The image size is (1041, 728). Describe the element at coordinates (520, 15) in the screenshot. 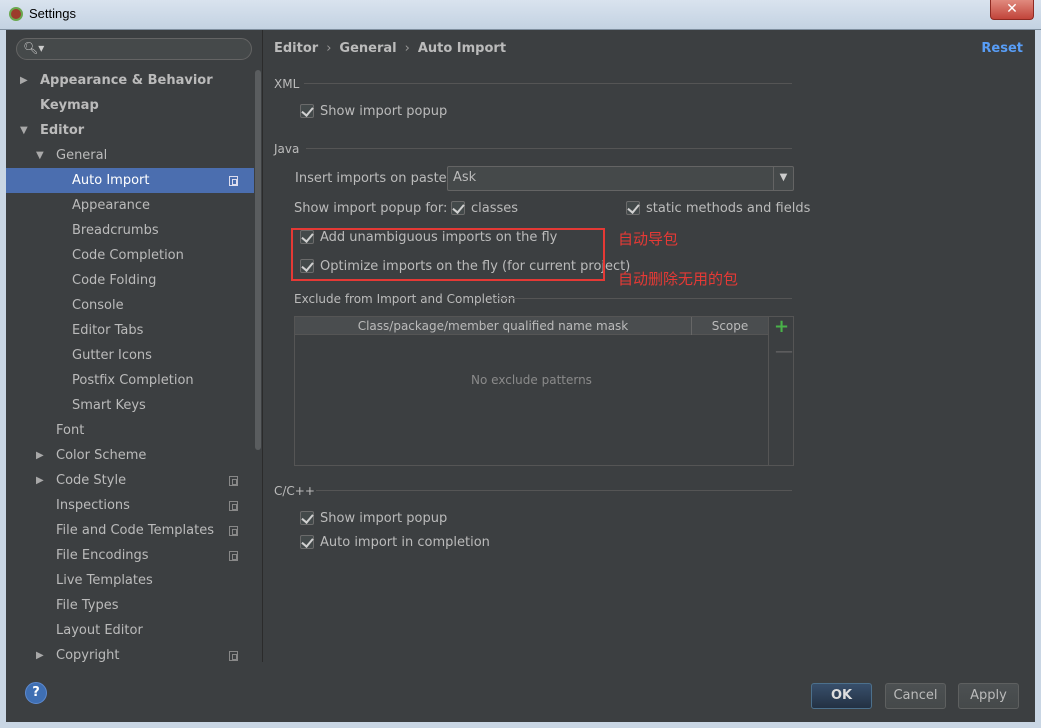

I see `title-bar: Settings ✕` at that location.